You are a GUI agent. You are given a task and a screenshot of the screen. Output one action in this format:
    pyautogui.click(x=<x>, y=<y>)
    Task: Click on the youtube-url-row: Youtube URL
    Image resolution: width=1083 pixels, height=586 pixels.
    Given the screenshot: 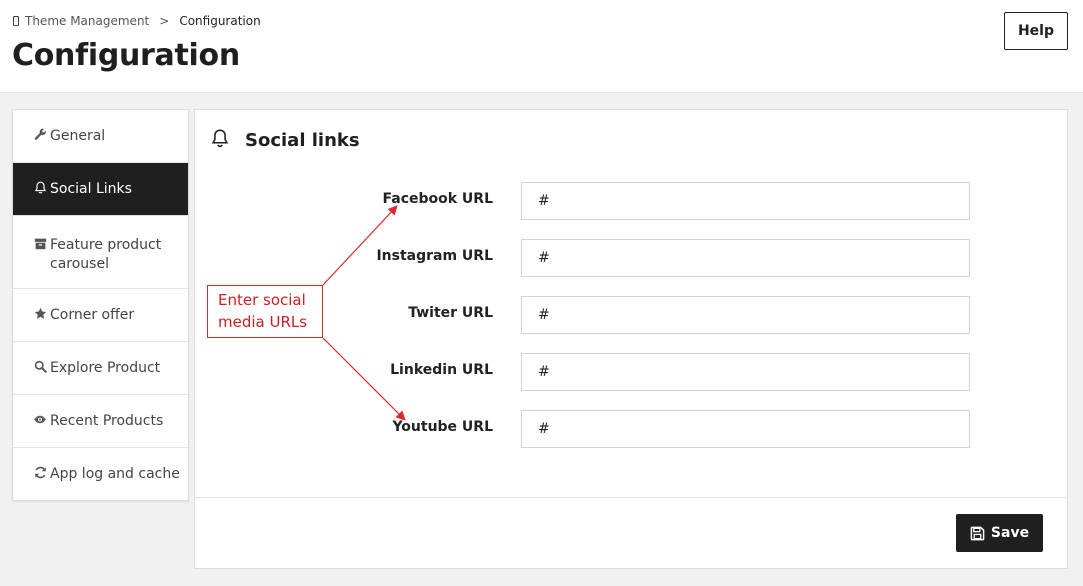 What is the action you would take?
    pyautogui.click(x=632, y=429)
    